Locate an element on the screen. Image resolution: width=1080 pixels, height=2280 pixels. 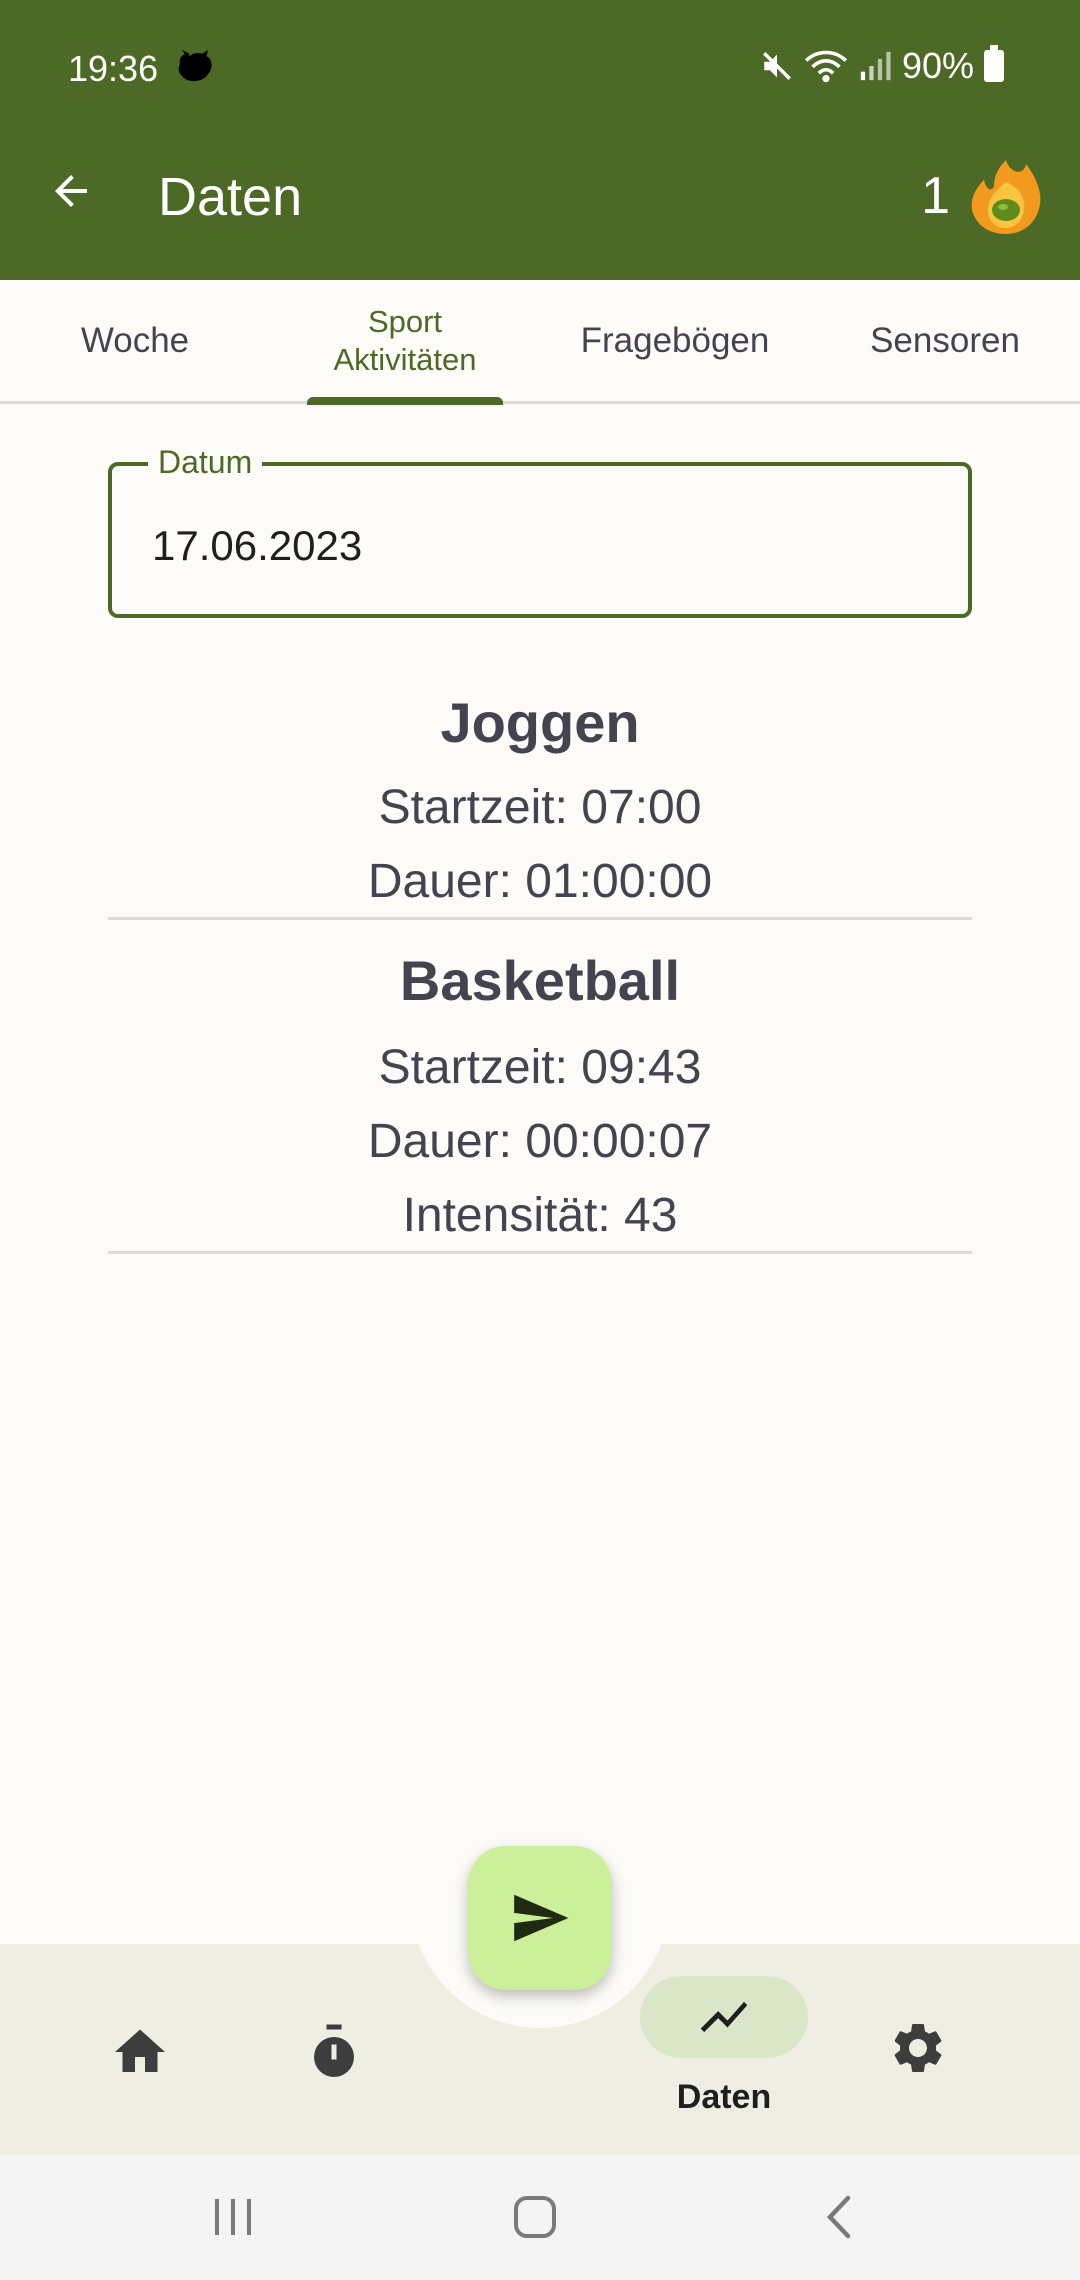
status-icons: 90% is located at coordinates (882, 66).